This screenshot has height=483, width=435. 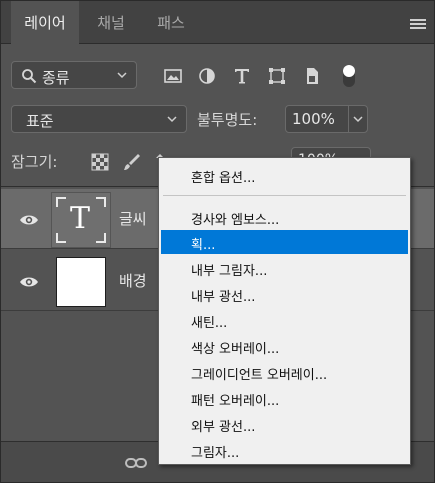 I want to click on shape-filter-icon, so click(x=277, y=76).